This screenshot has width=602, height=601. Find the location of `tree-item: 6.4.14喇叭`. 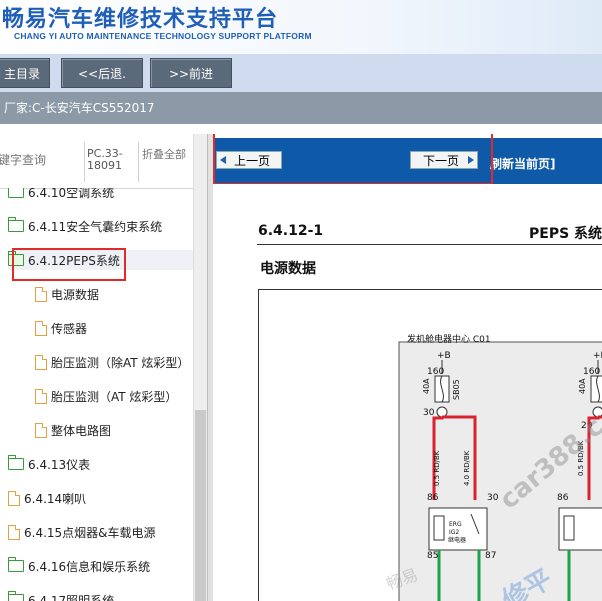

tree-item: 6.4.14喇叭 is located at coordinates (100, 498).